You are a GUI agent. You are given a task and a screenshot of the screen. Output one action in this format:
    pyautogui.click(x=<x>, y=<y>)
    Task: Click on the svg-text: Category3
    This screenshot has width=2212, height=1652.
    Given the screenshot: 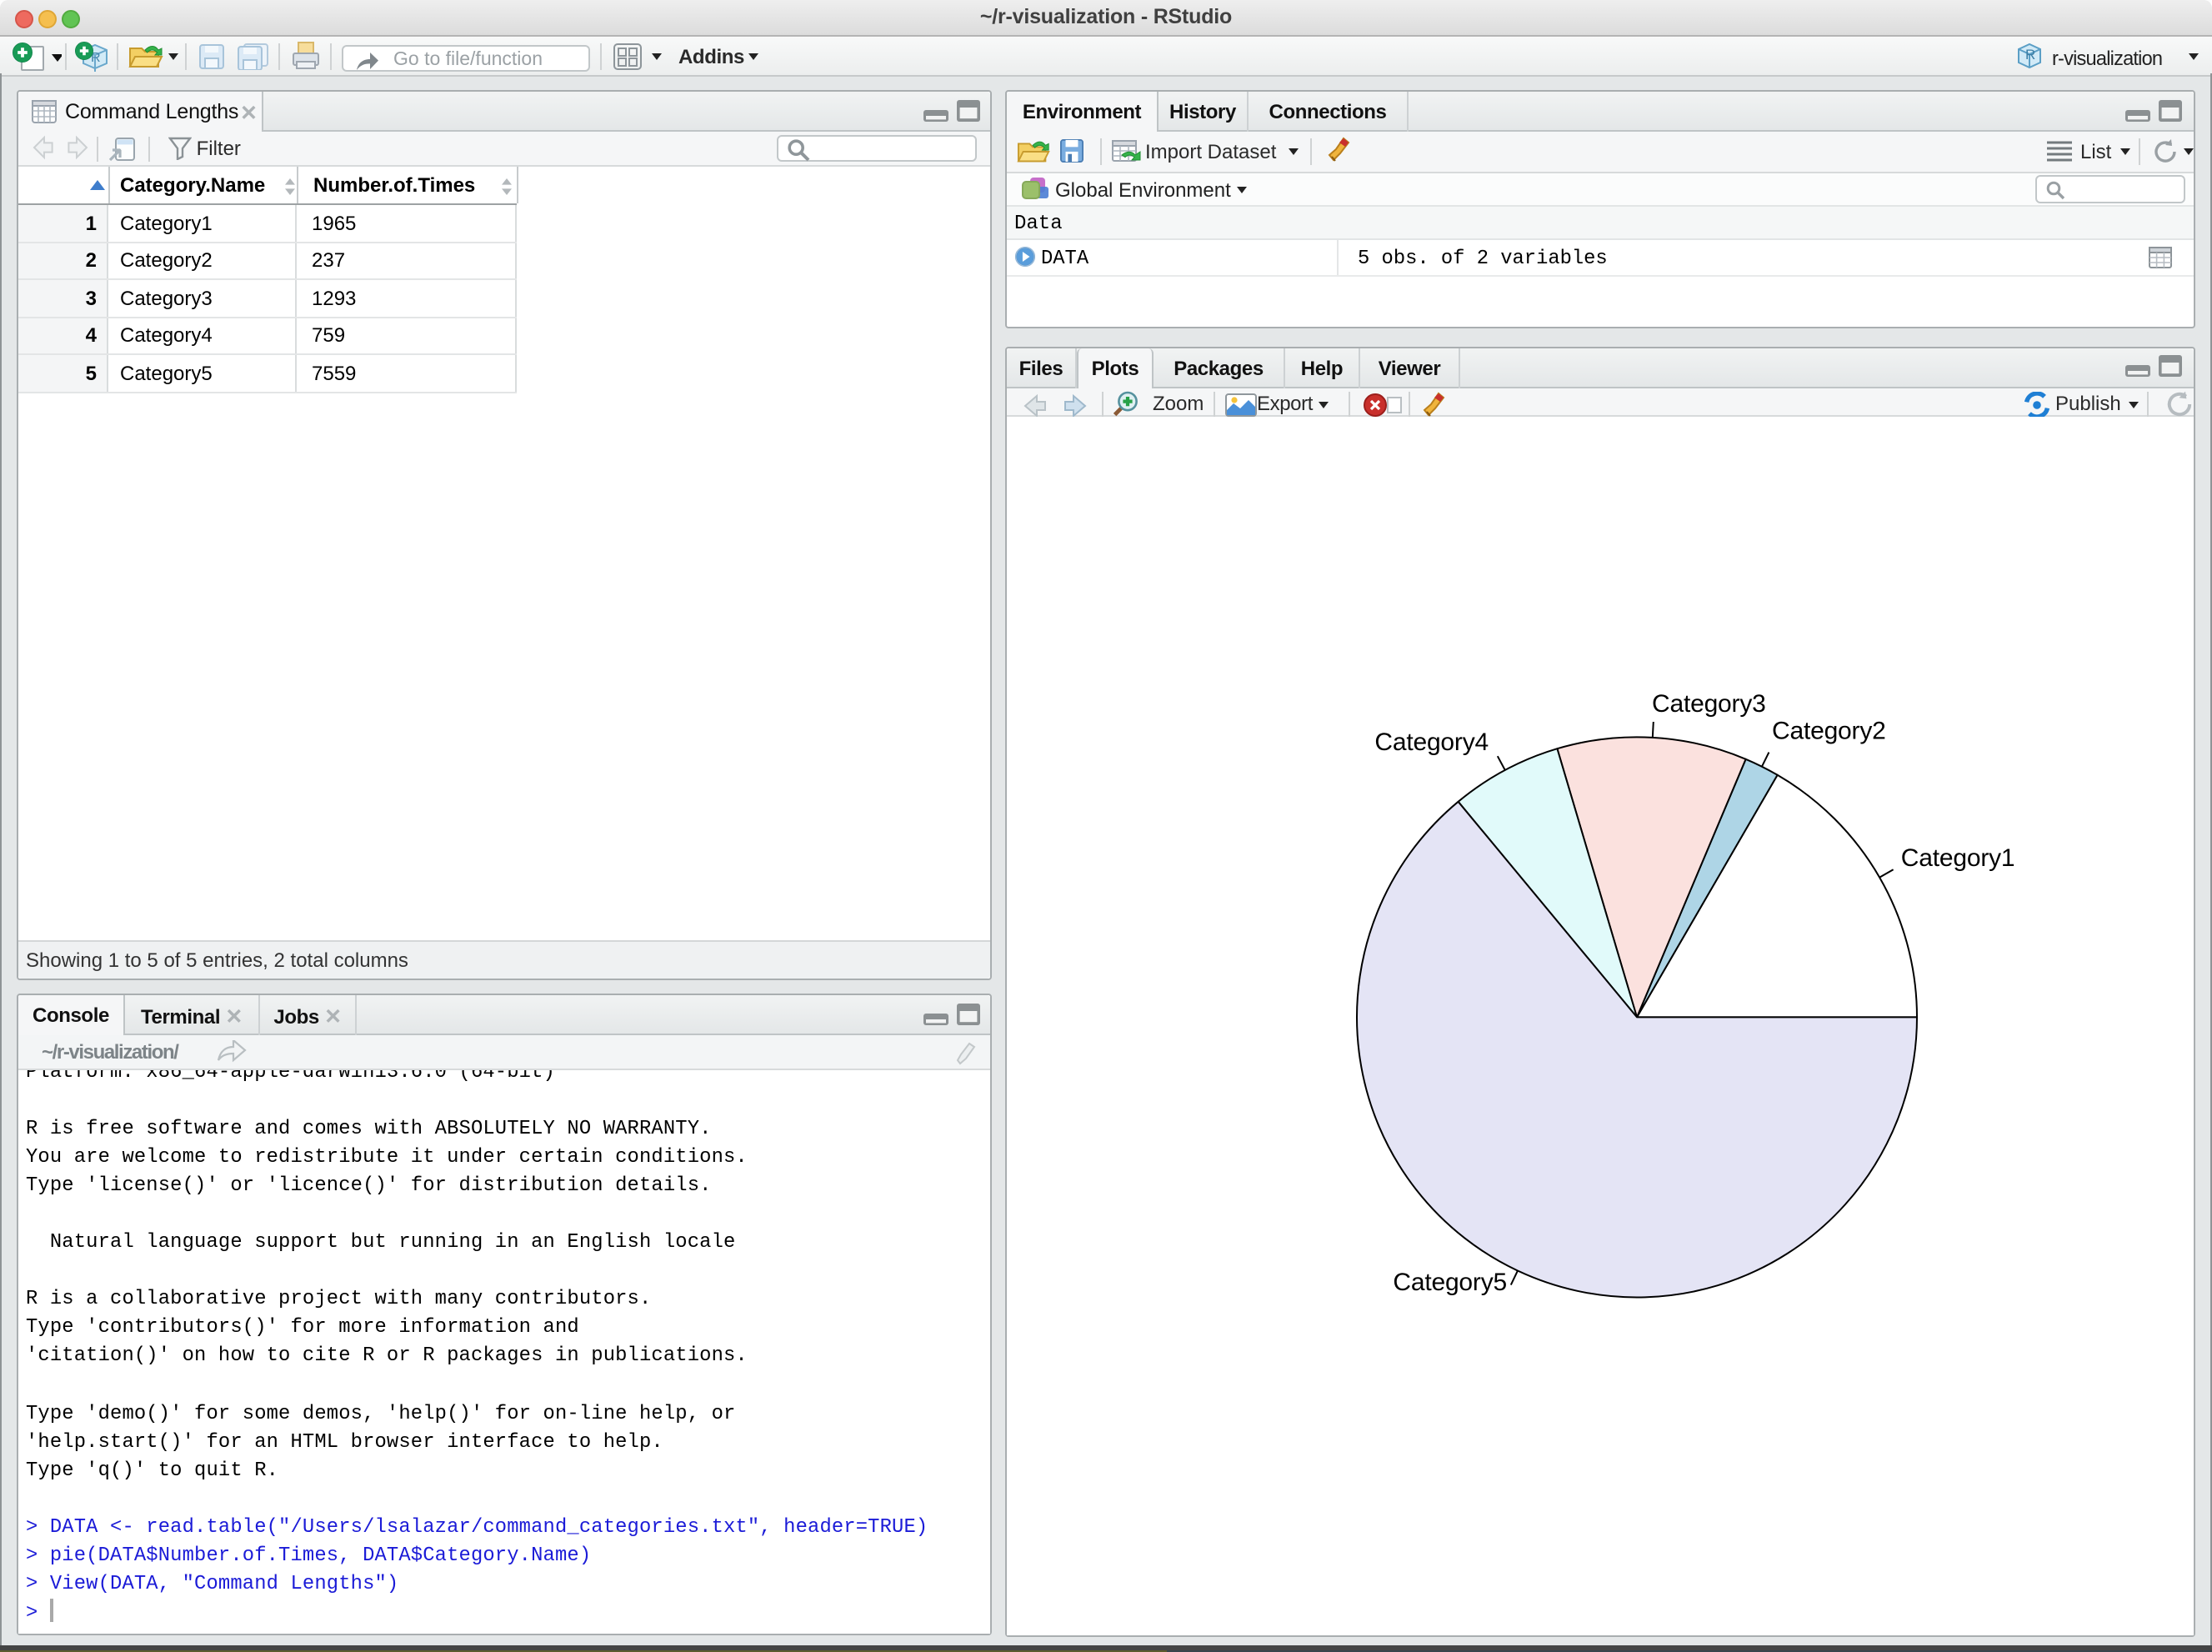 What is the action you would take?
    pyautogui.click(x=1709, y=704)
    